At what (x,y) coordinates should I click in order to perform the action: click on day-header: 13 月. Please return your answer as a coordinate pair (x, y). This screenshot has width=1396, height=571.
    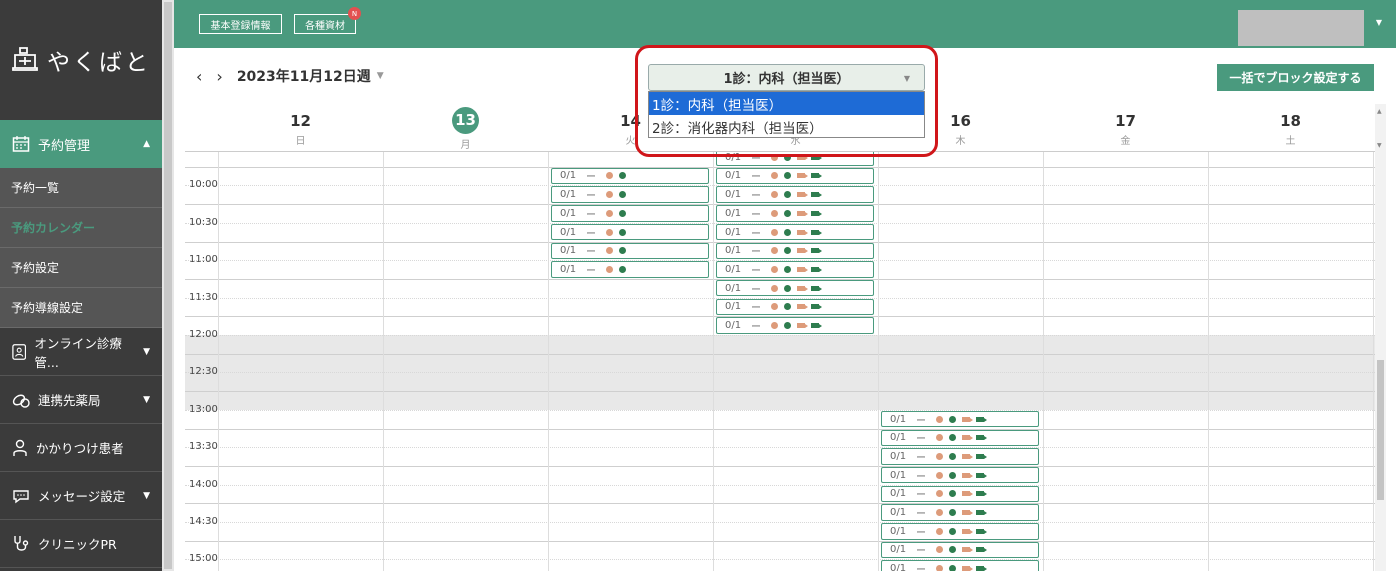
    Looking at the image, I should click on (465, 128).